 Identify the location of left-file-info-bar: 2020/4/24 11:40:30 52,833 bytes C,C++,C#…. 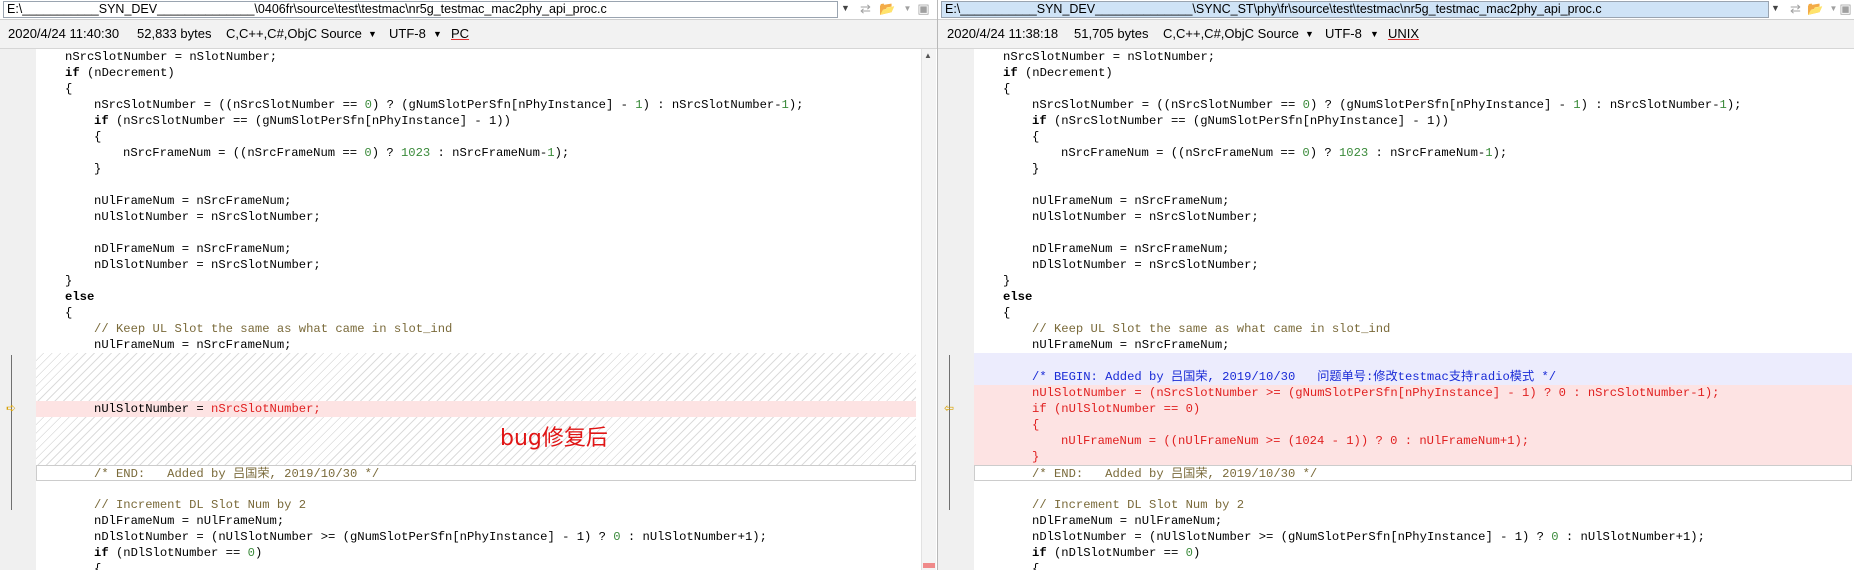
(468, 34).